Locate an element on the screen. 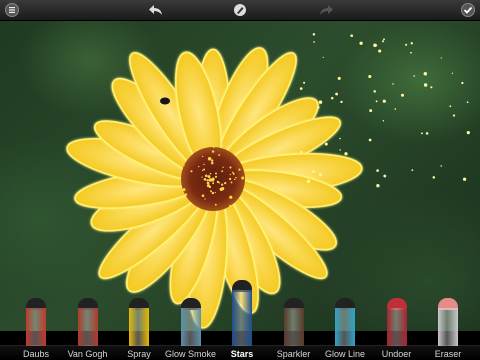  brush-label: Eraser is located at coordinates (448, 354).